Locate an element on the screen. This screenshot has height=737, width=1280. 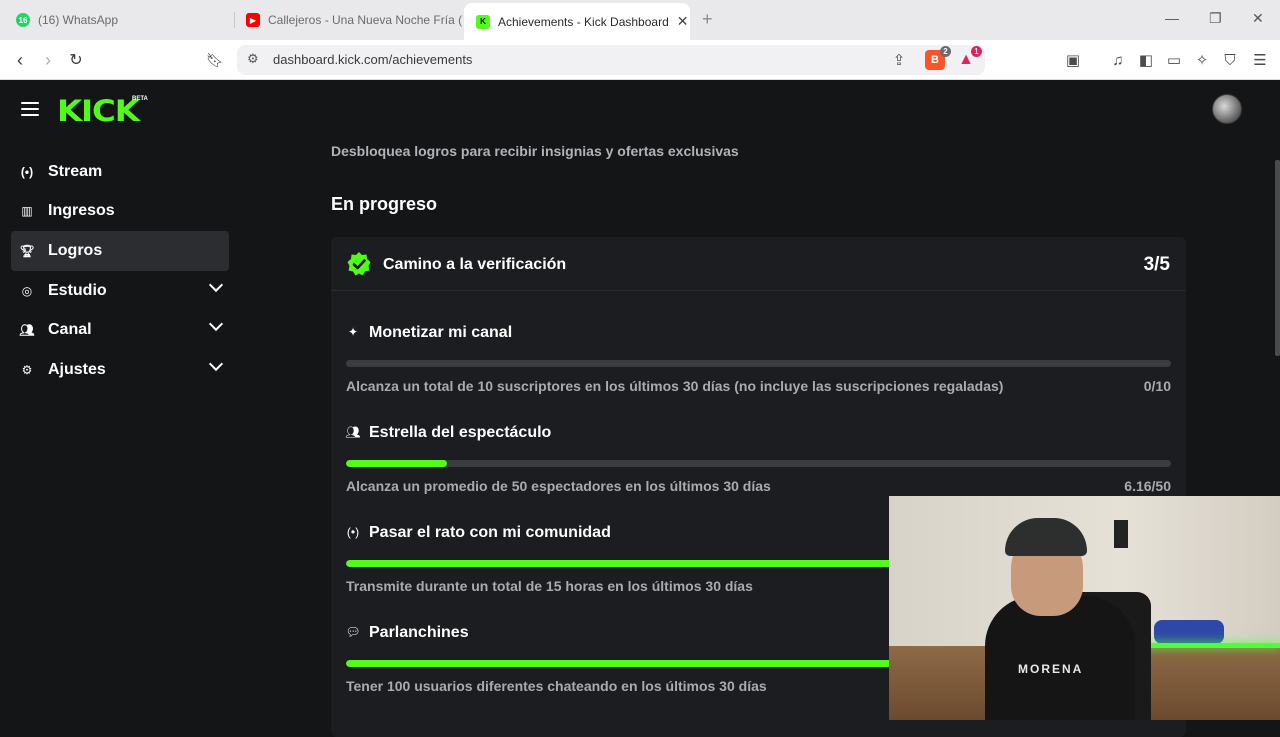
sidebar-item-label: Ajustes is located at coordinates (77, 369).